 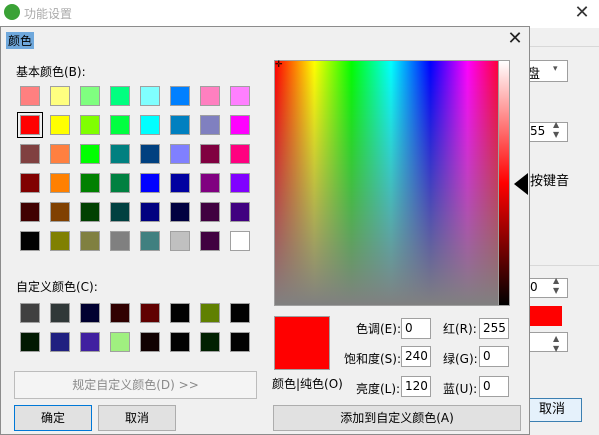 What do you see at coordinates (279, 65) in the screenshot?
I see `crosshair-icon: ✛` at bounding box center [279, 65].